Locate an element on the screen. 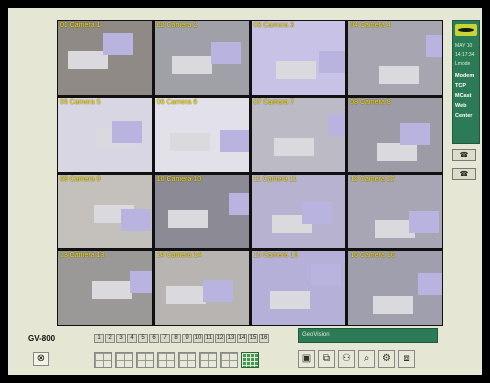 Image resolution: width=490 pixels, height=383 pixels. camera-icon: ⚇ is located at coordinates (346, 358).